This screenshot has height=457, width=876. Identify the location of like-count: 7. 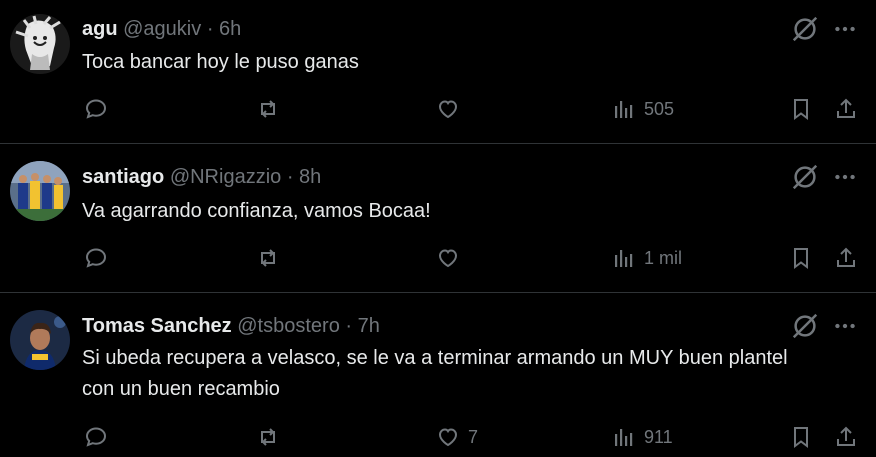
(473, 436).